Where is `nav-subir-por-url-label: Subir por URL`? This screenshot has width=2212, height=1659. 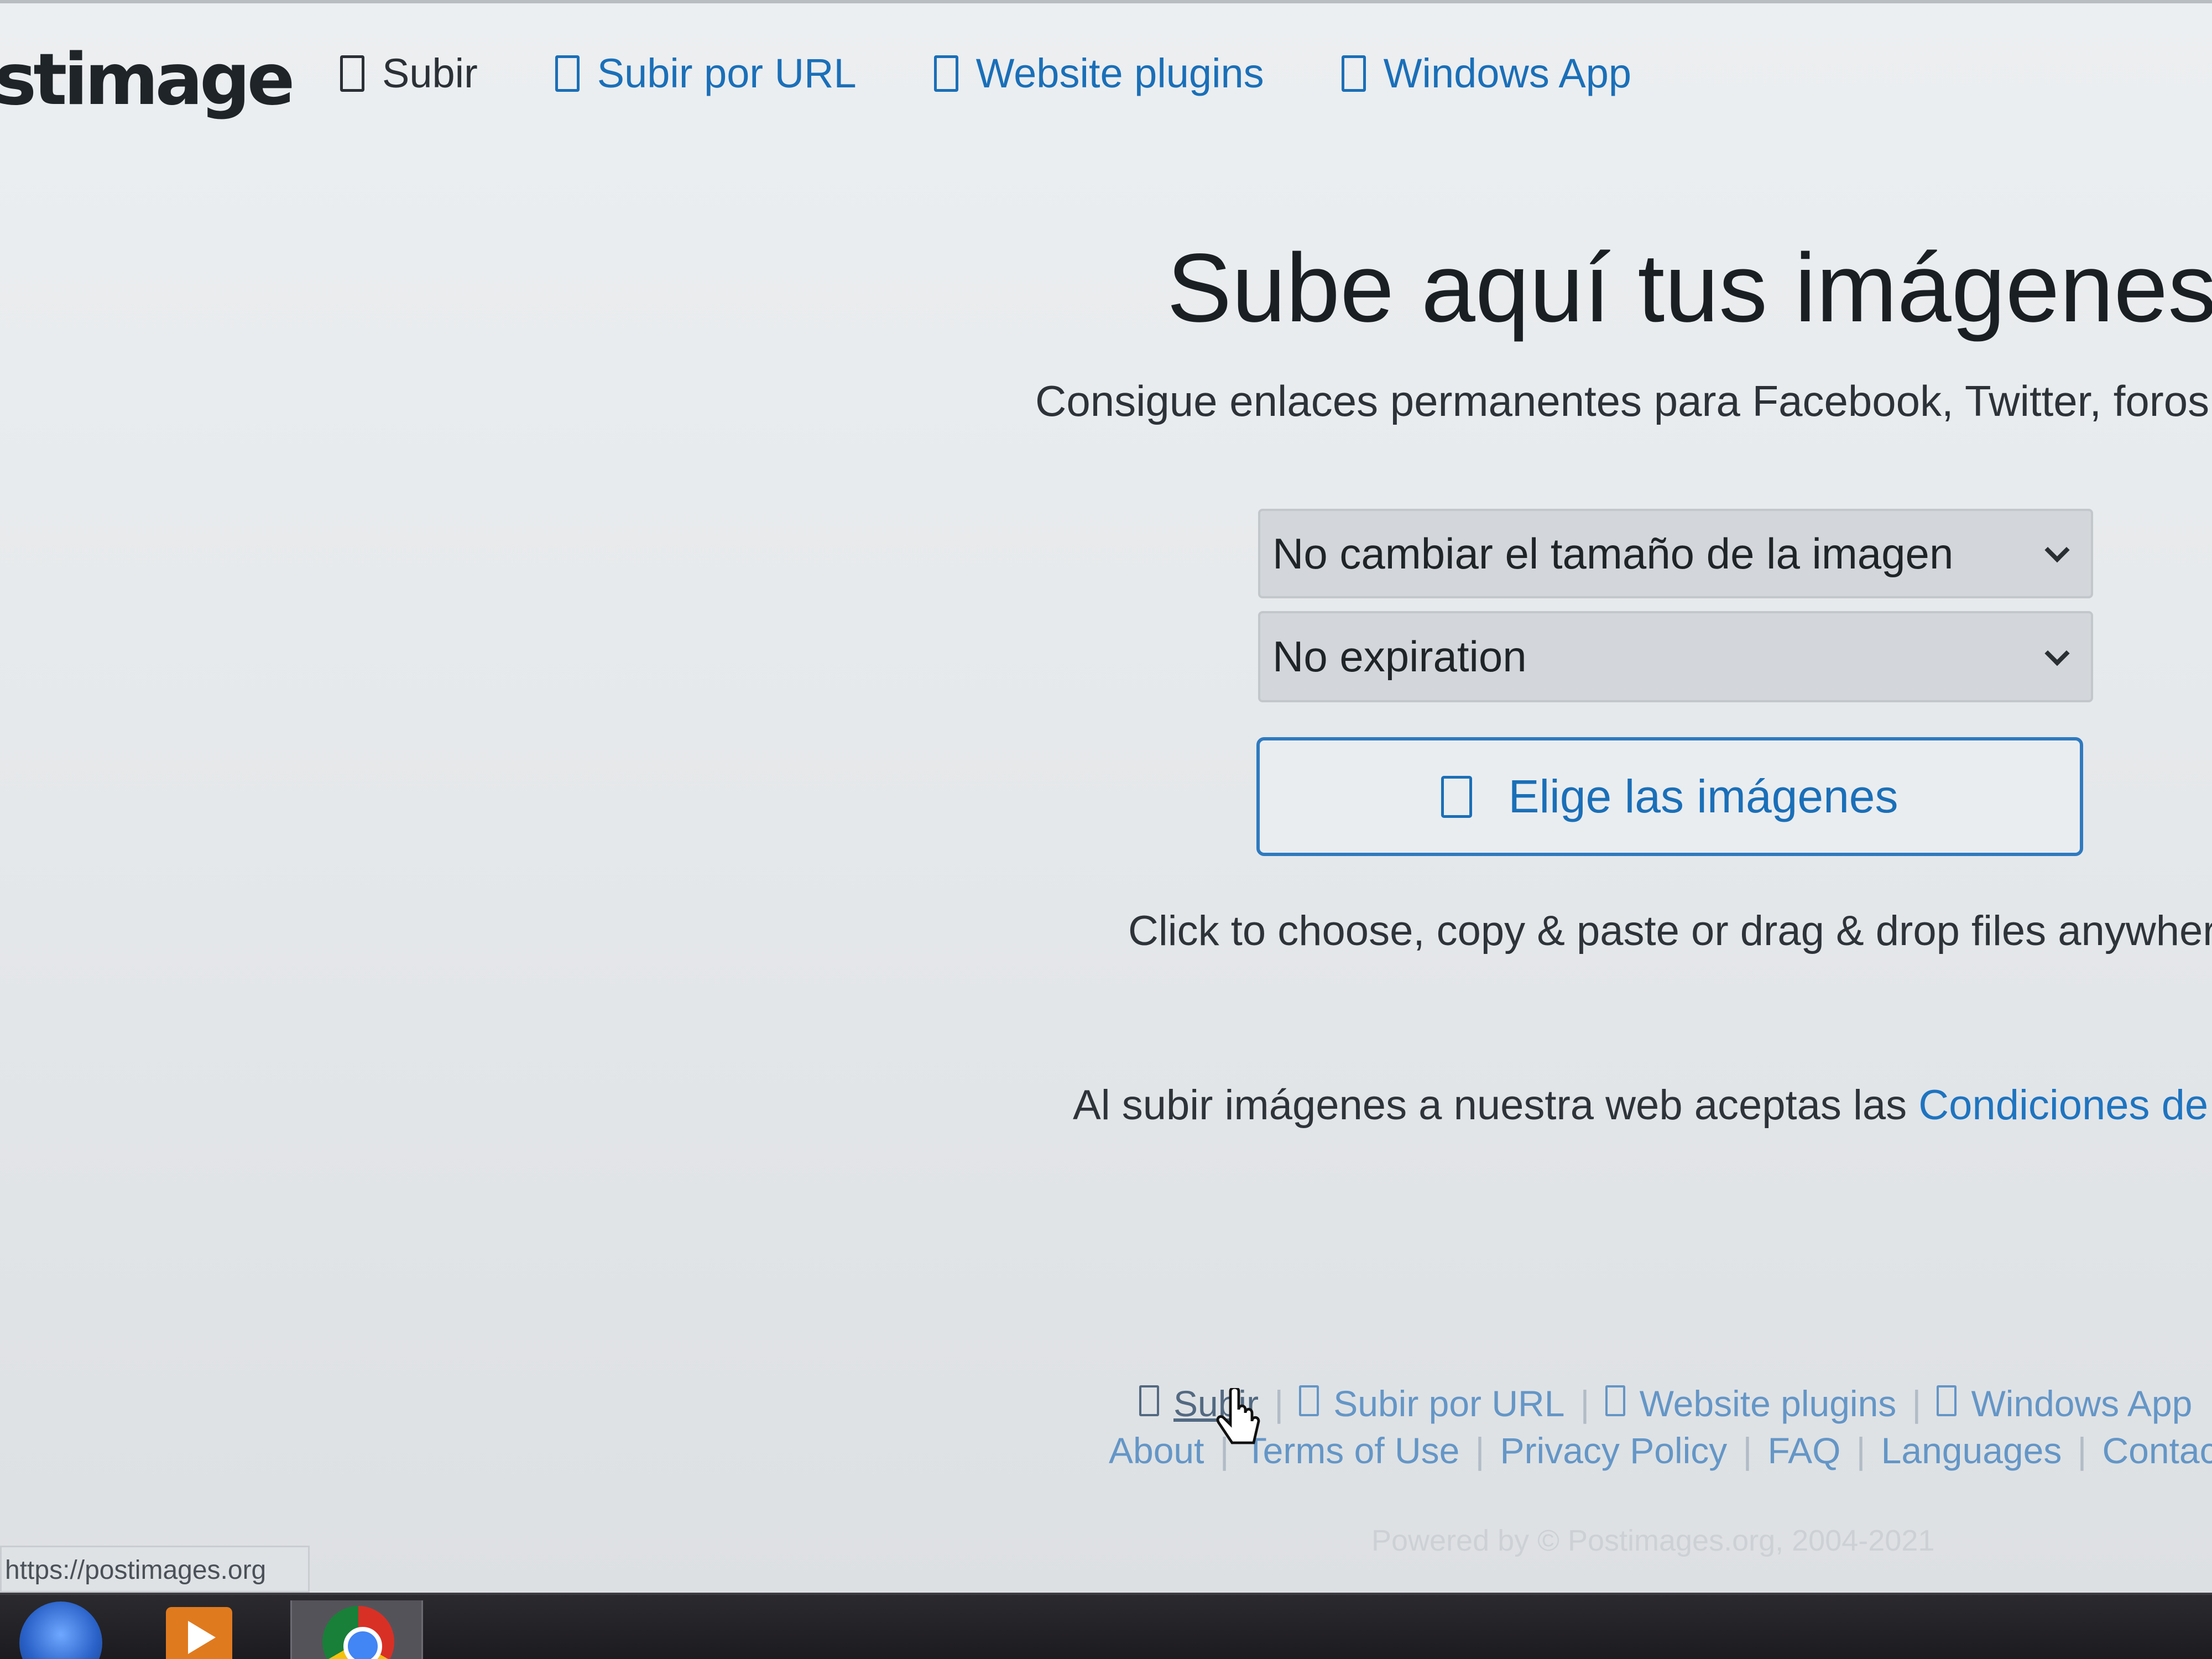 nav-subir-por-url-label: Subir por URL is located at coordinates (727, 73).